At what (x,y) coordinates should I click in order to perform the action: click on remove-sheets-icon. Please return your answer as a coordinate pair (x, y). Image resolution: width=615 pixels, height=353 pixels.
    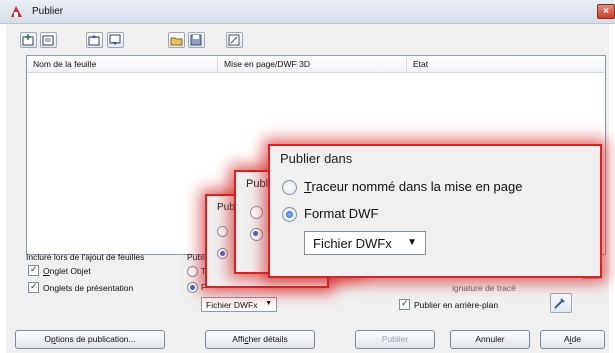
    Looking at the image, I should click on (48, 40).